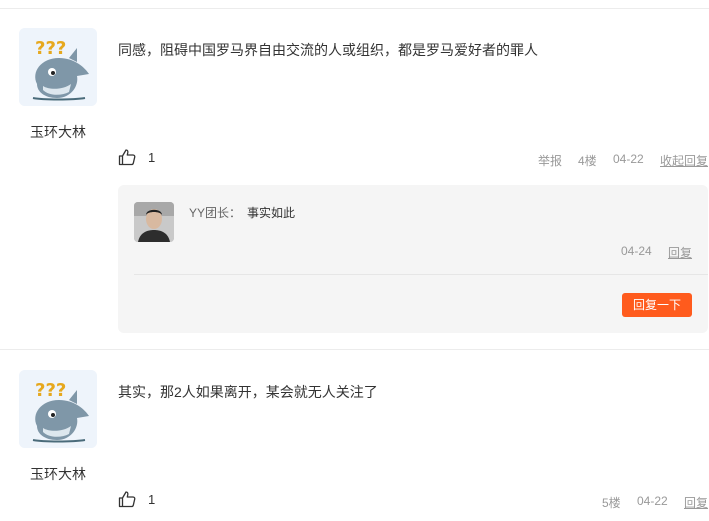 Image resolution: width=709 pixels, height=521 pixels. I want to click on reply-item: YY团长： 事实如此, so click(242, 212).